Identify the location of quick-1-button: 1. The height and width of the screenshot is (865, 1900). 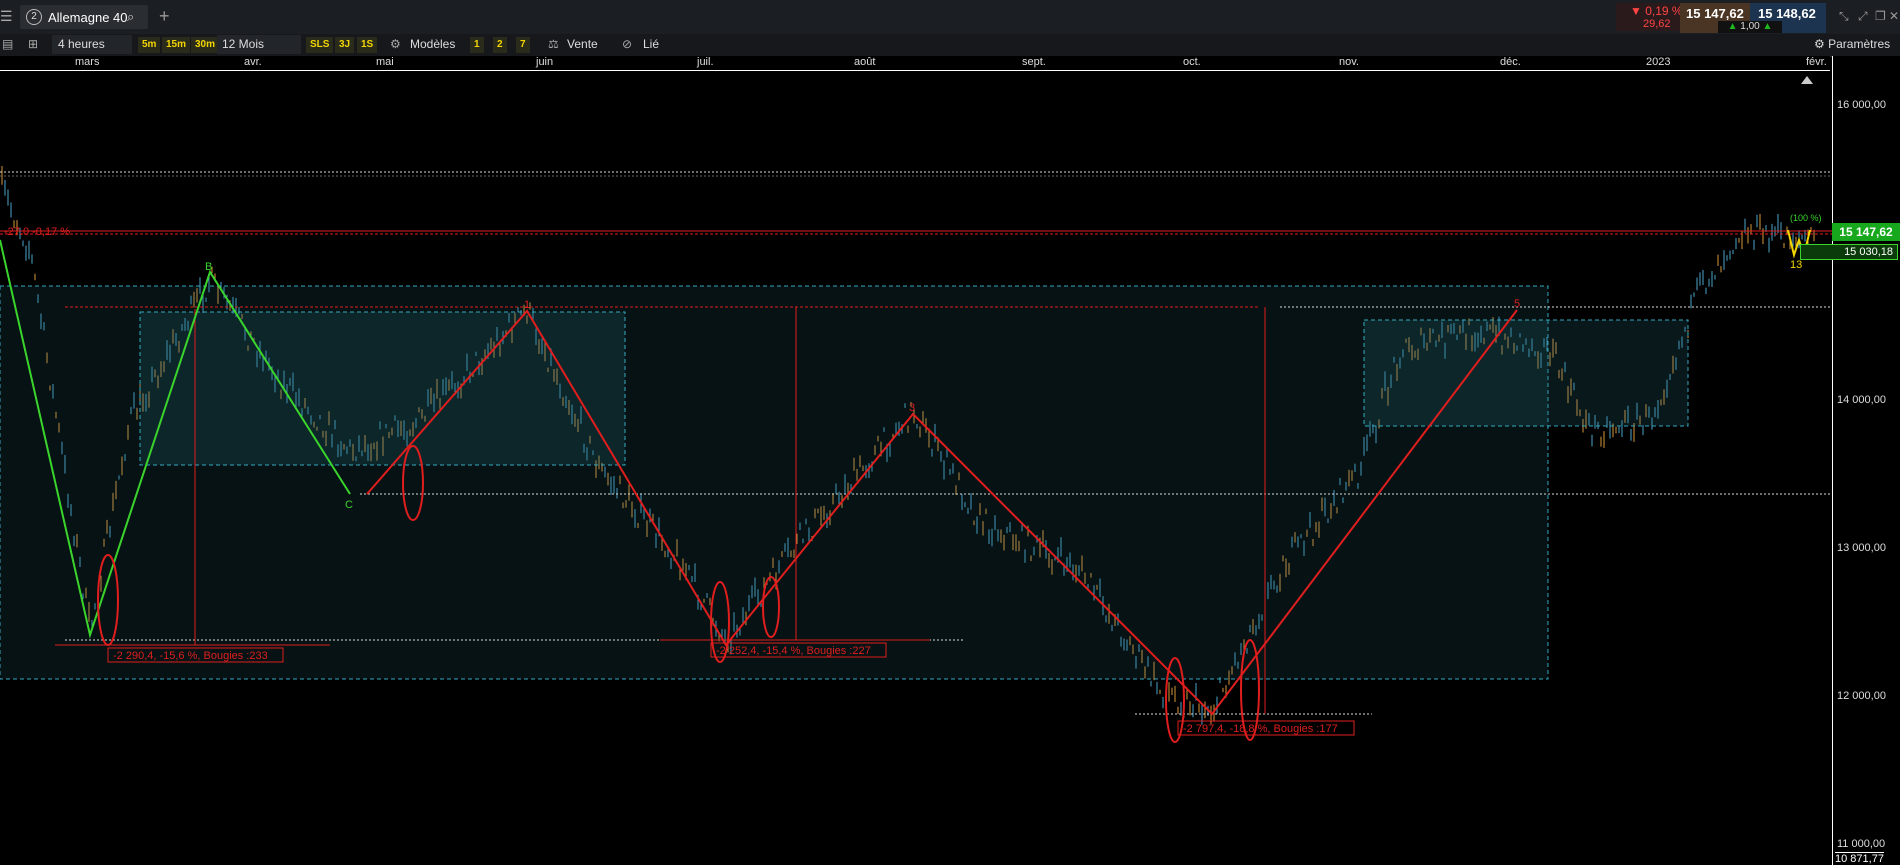
(477, 45).